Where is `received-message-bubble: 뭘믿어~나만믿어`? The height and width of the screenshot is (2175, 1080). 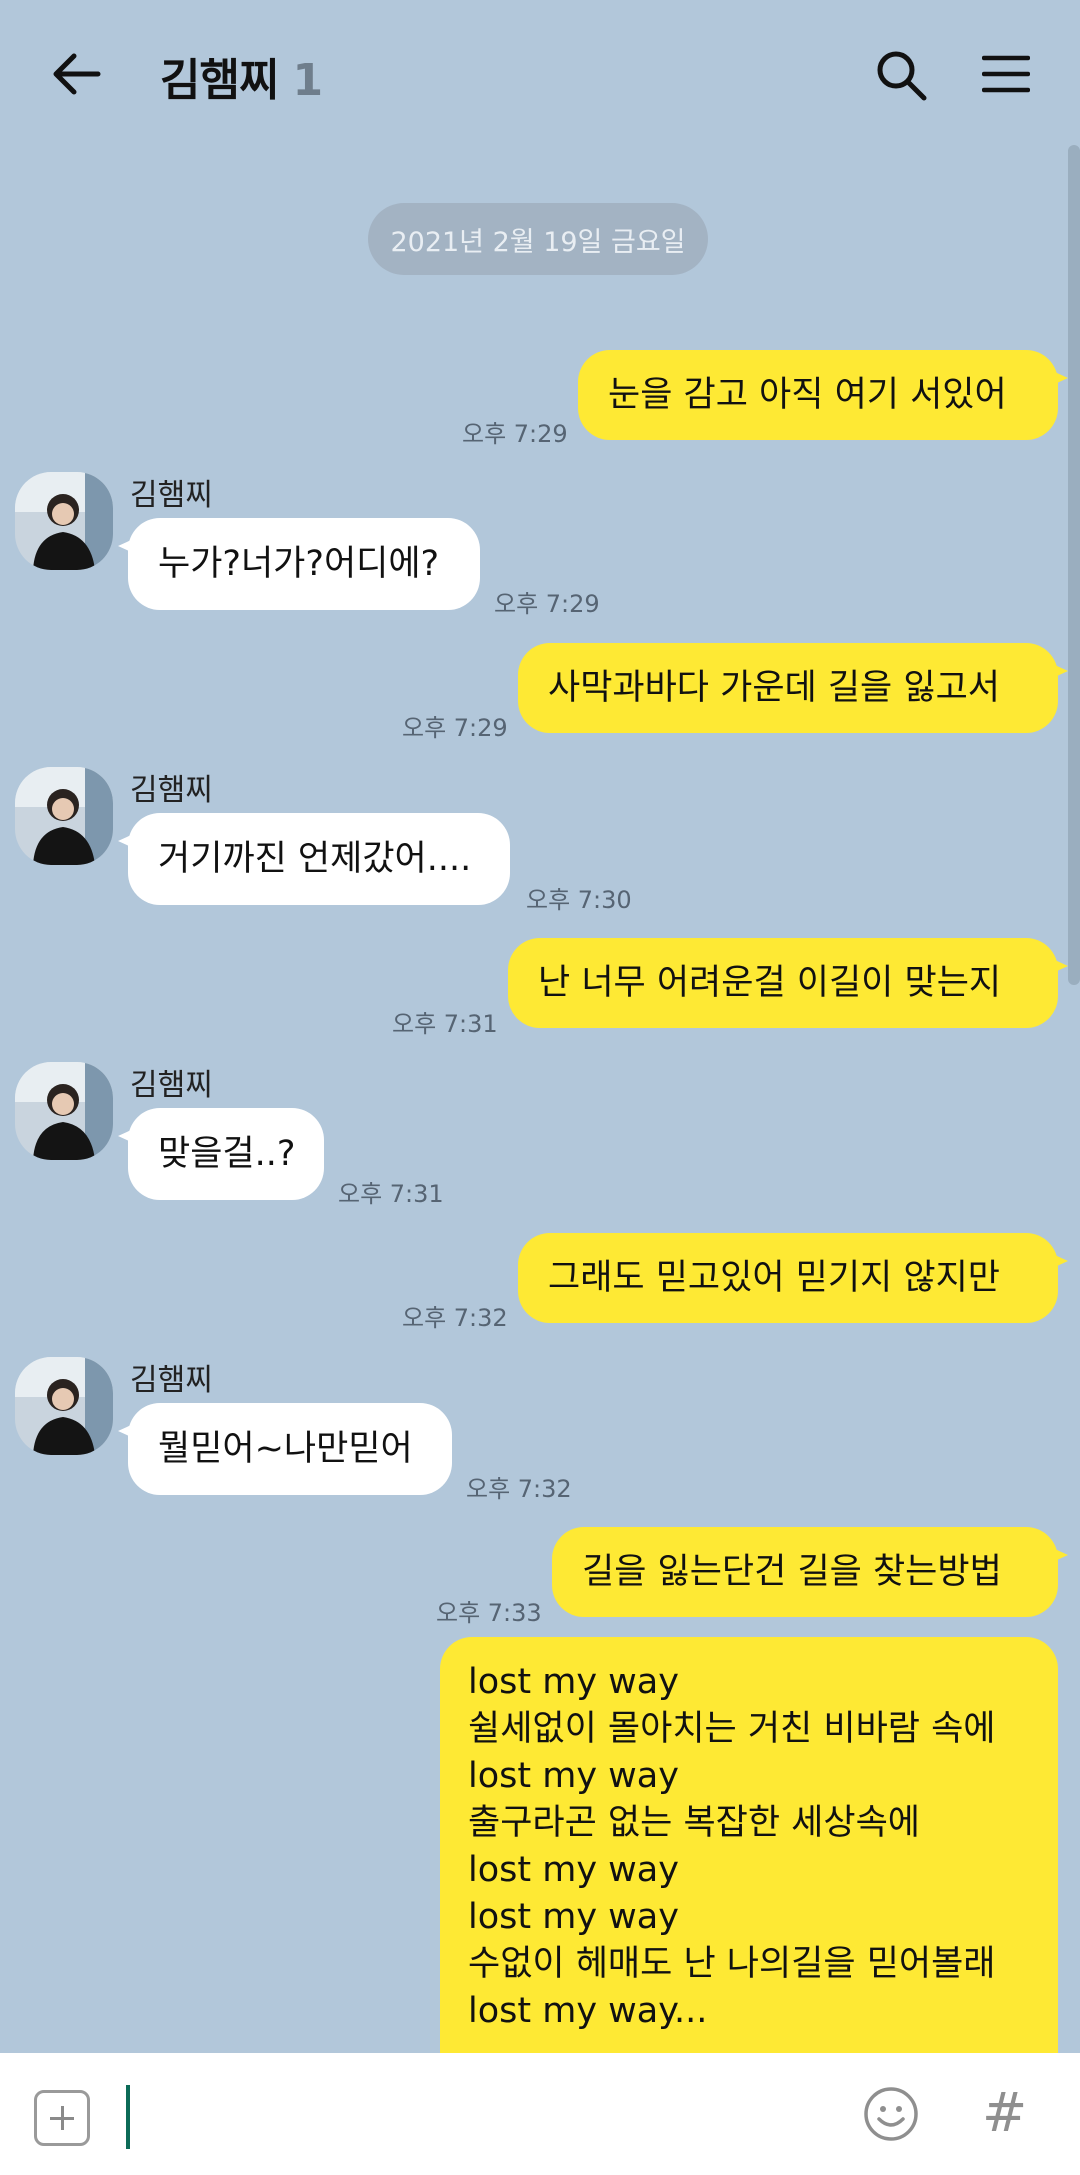
received-message-bubble: 뭘믿어~나만믿어 is located at coordinates (285, 1449).